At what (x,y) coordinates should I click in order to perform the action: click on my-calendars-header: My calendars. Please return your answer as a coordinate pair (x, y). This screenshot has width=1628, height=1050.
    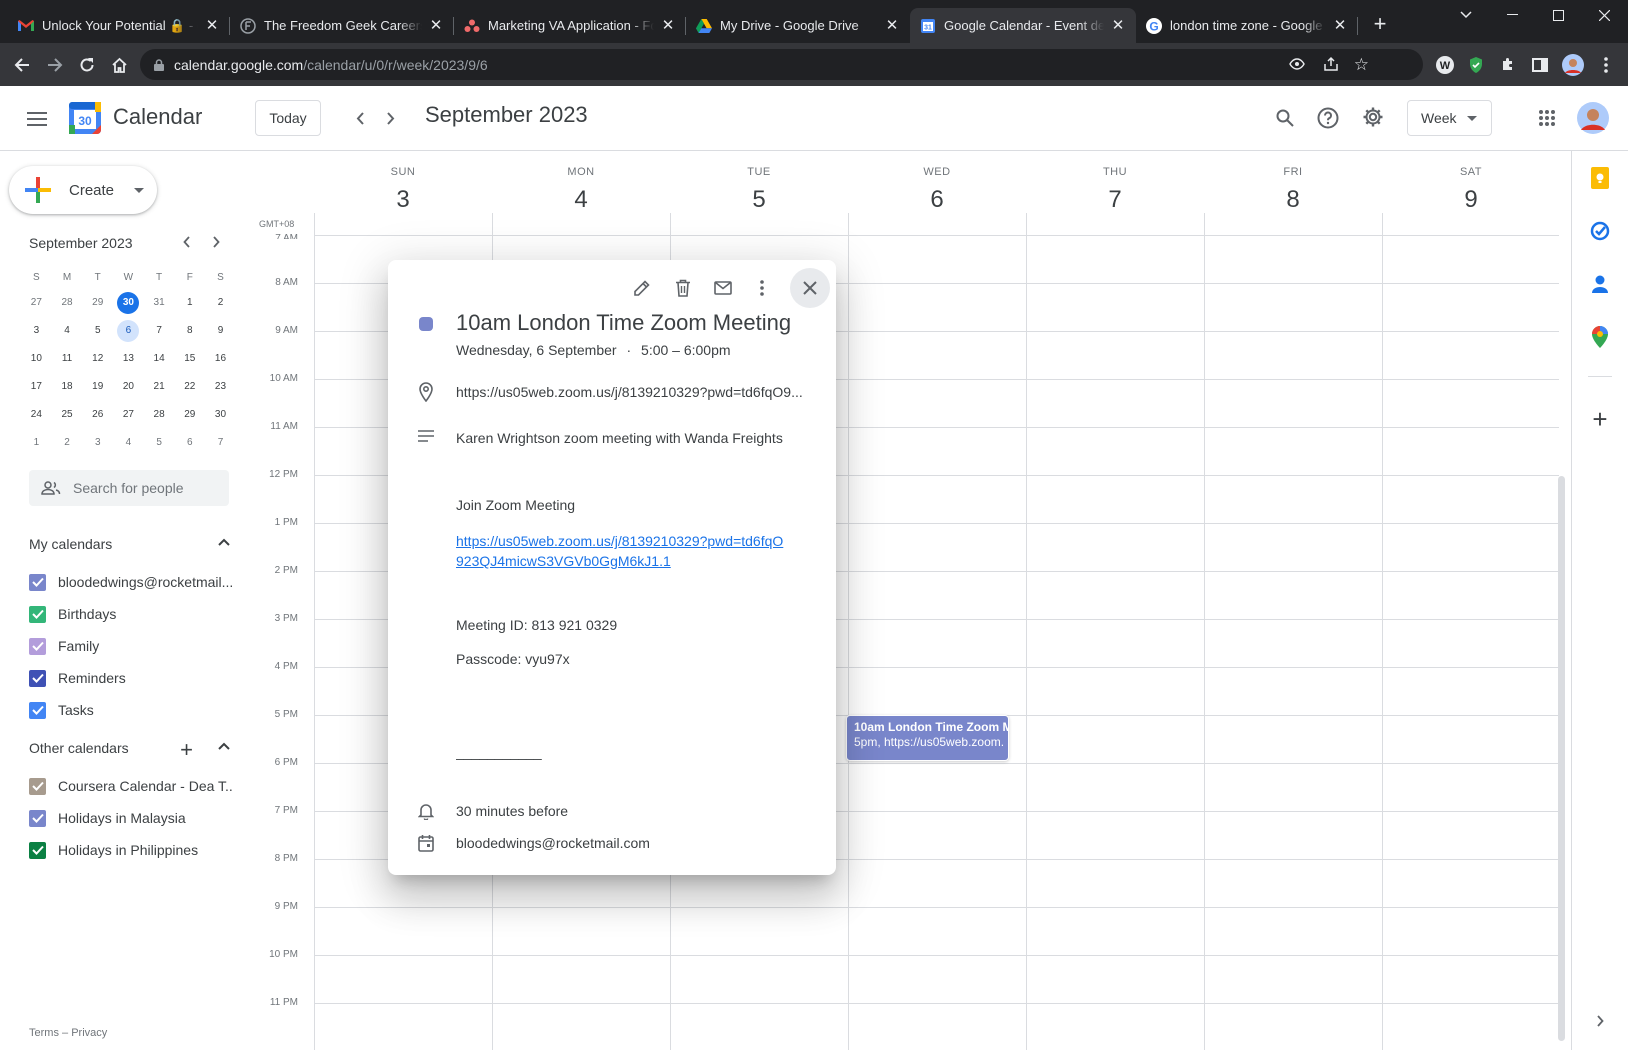
    Looking at the image, I should click on (131, 544).